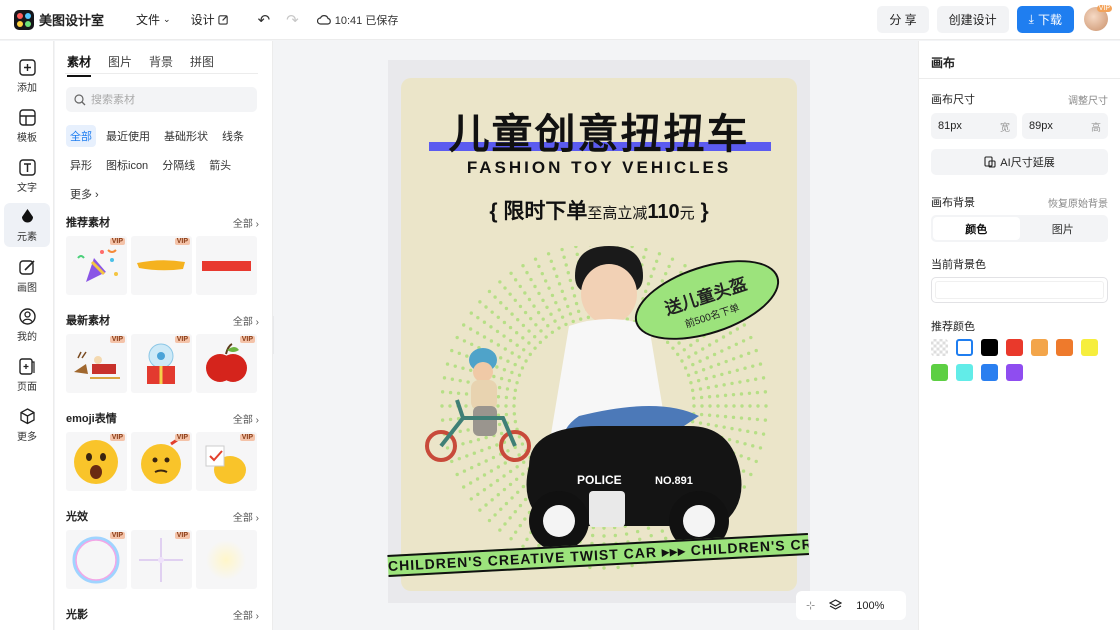  What do you see at coordinates (1098, 18) in the screenshot?
I see `avatar: VIP` at bounding box center [1098, 18].